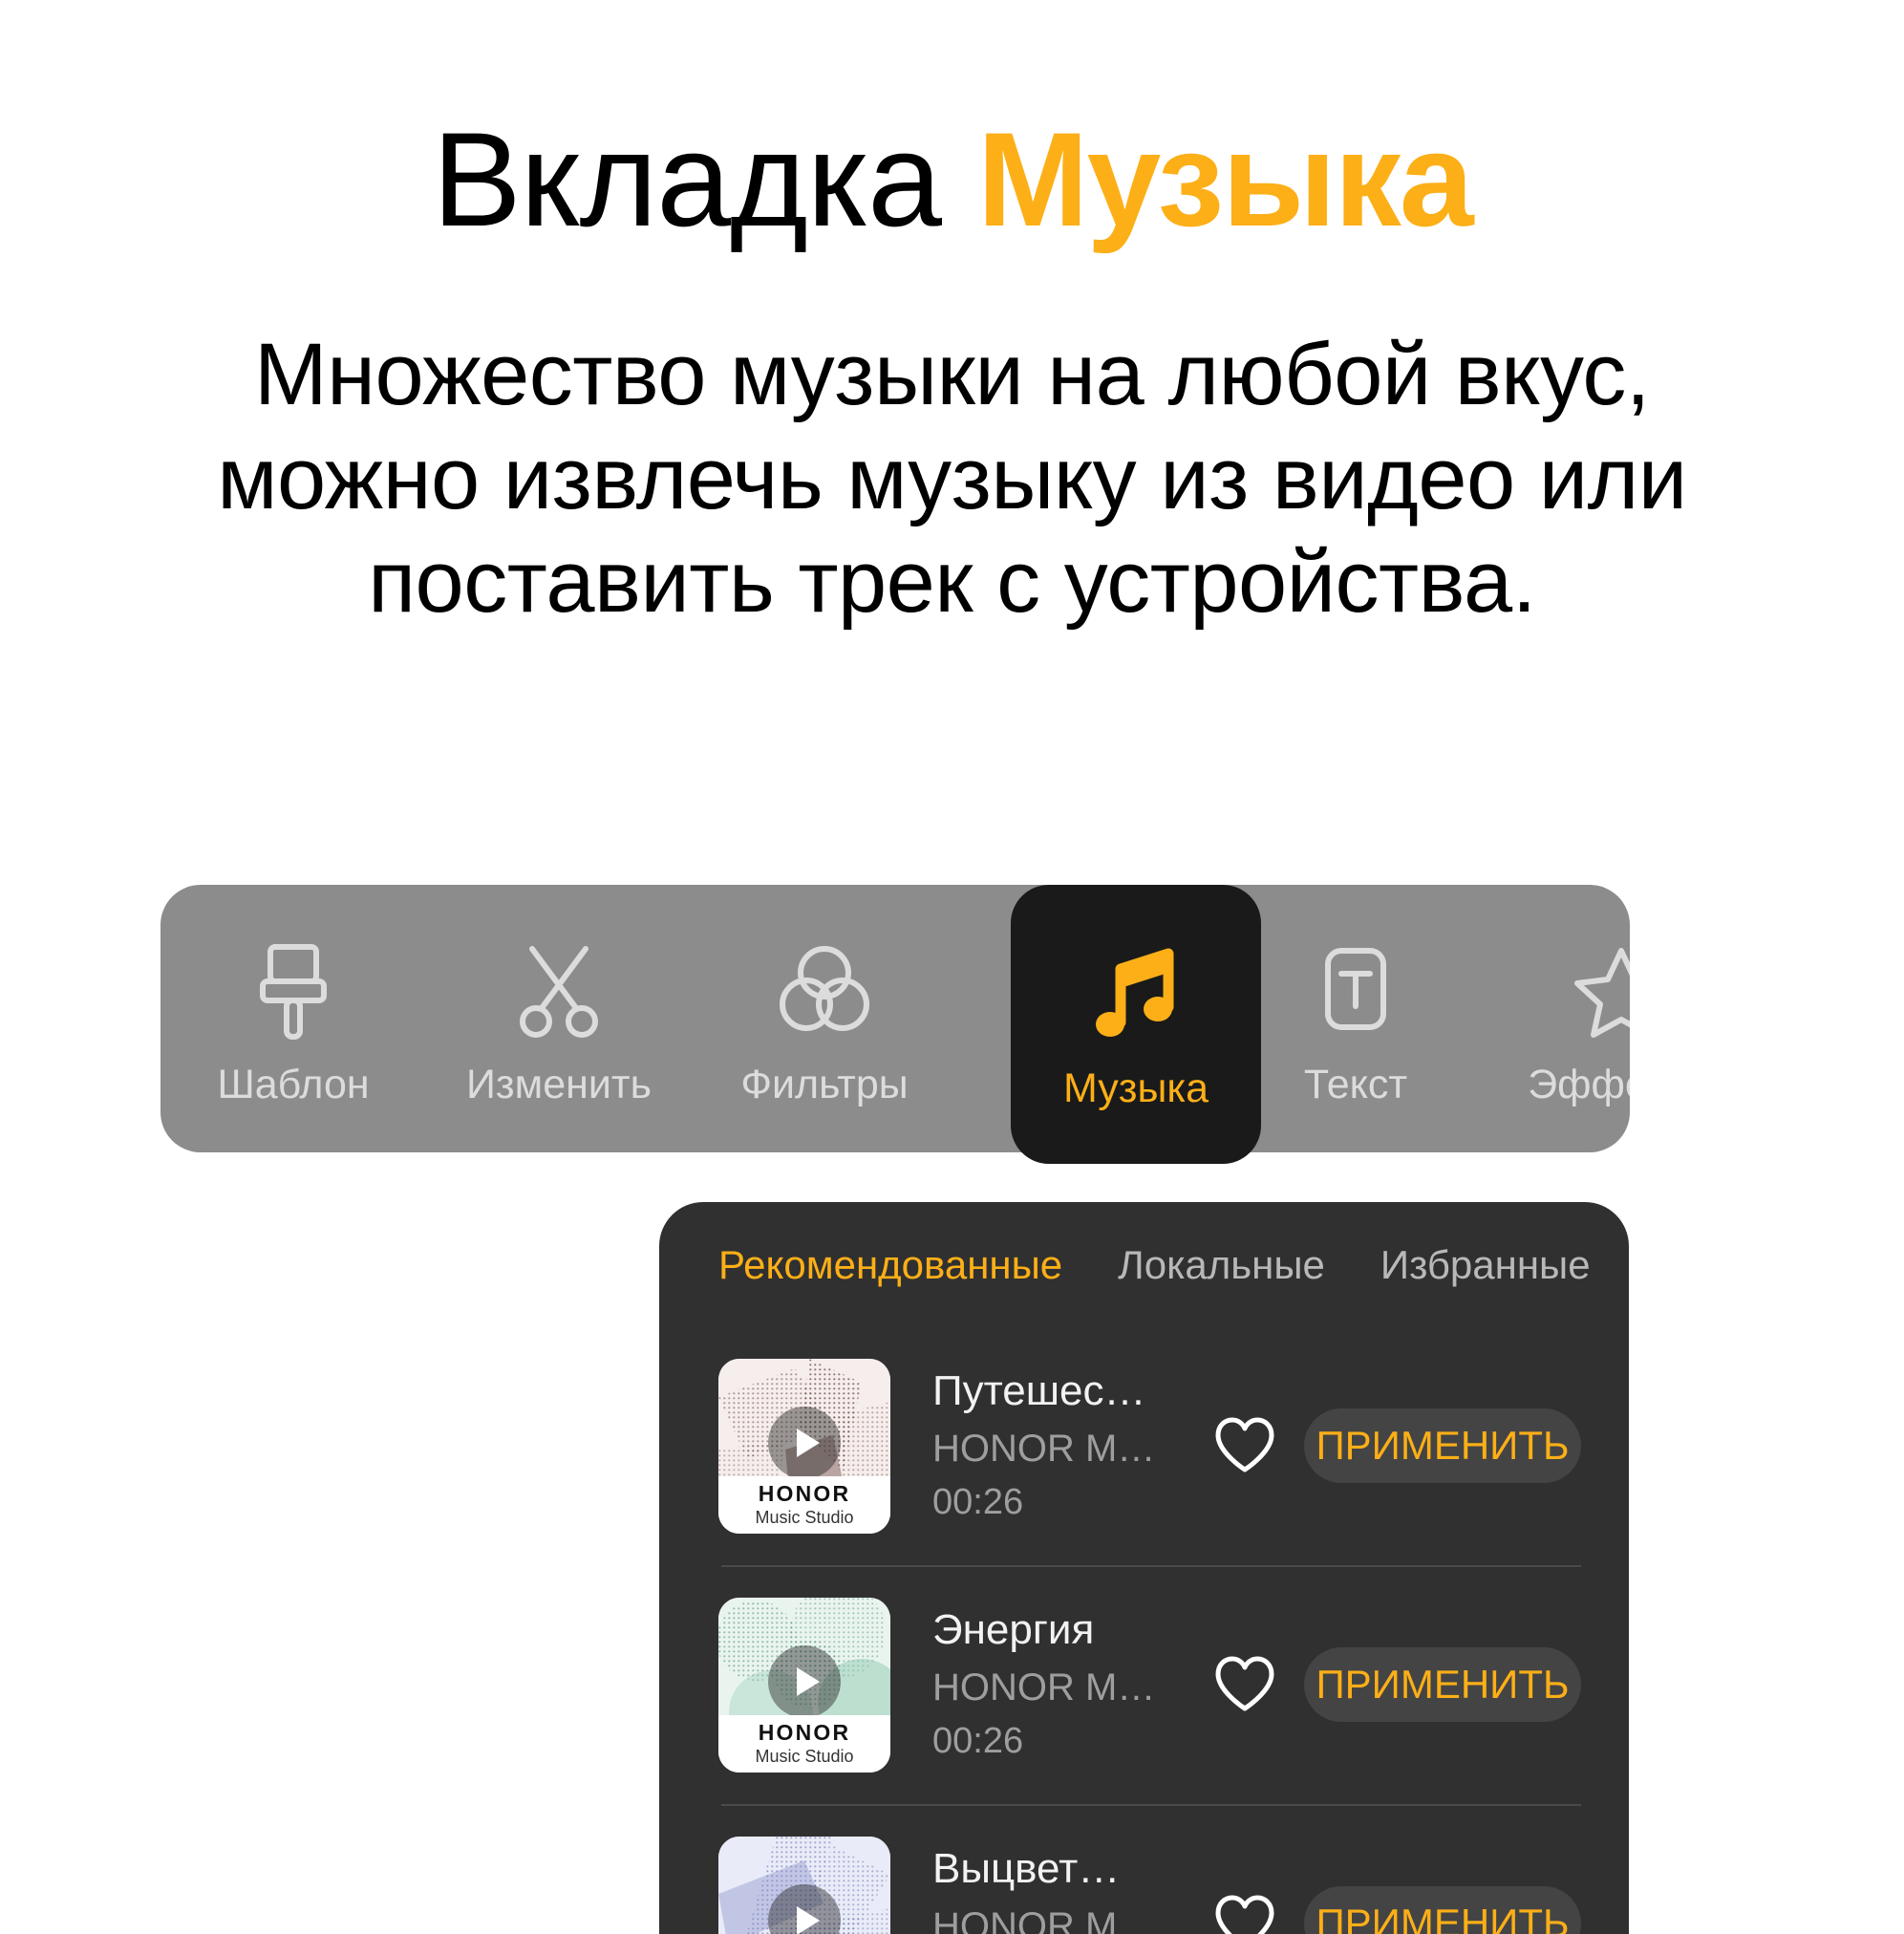 This screenshot has width=1904, height=1934. I want to click on toolbar-item-label: Фильтры, so click(825, 1084).